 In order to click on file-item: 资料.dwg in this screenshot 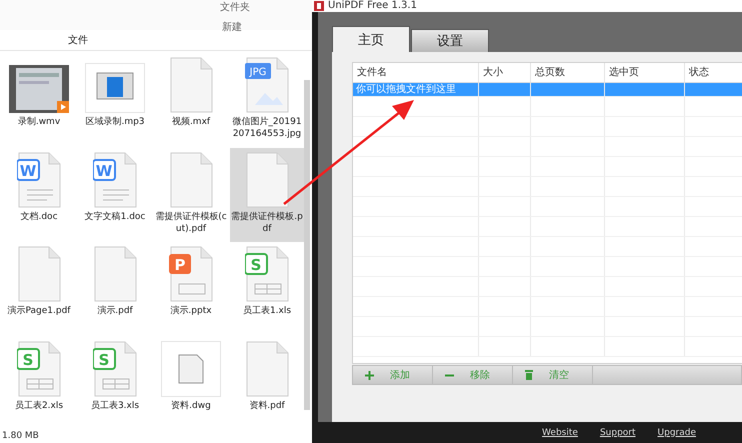, I will do `click(191, 383)`.